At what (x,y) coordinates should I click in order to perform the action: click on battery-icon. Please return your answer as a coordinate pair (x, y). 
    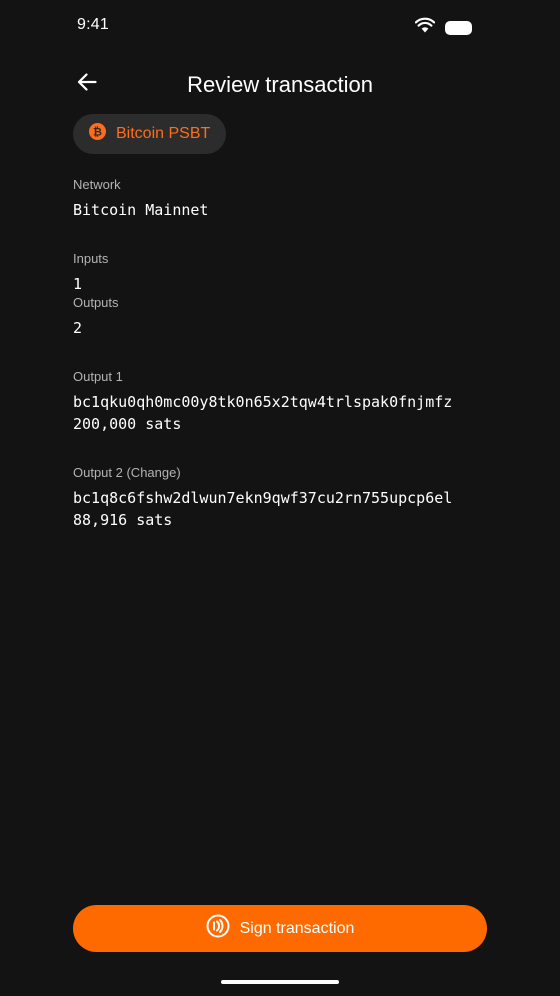
    Looking at the image, I should click on (458, 27).